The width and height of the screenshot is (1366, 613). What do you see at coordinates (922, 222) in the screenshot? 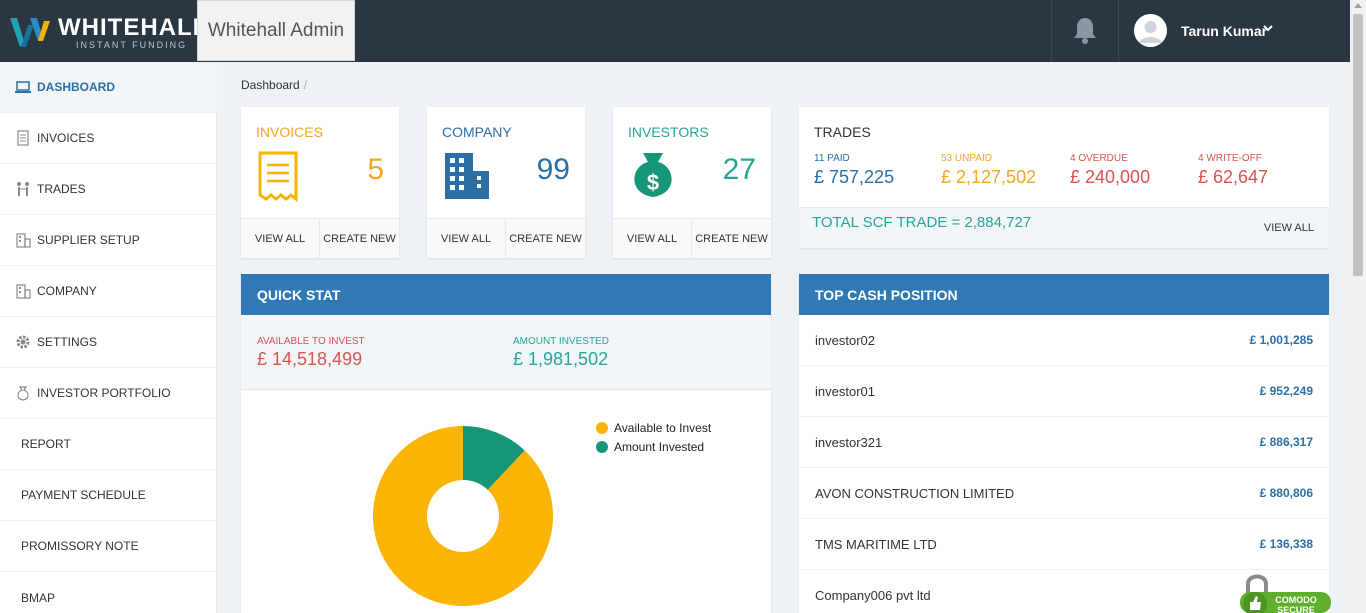
I see `total-scf-trade: TOTAL SCF TRADE = 2,884,727` at bounding box center [922, 222].